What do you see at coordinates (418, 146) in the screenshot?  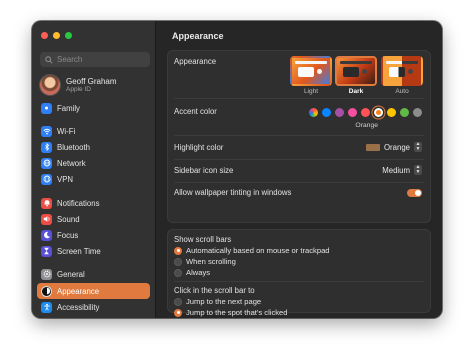 I see `chevron-updown-icon: ▲ ▼` at bounding box center [418, 146].